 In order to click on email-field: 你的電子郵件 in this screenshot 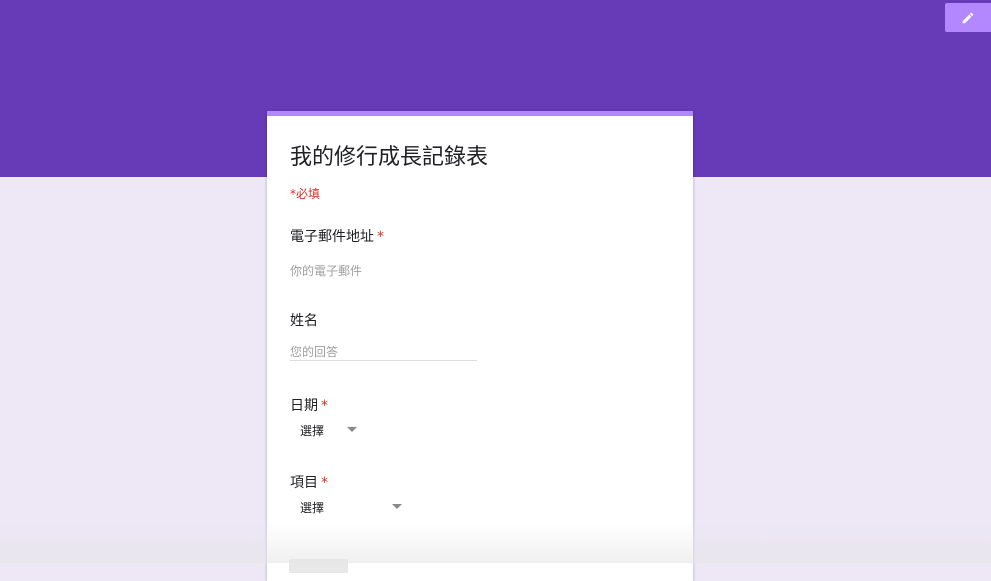, I will do `click(326, 270)`.